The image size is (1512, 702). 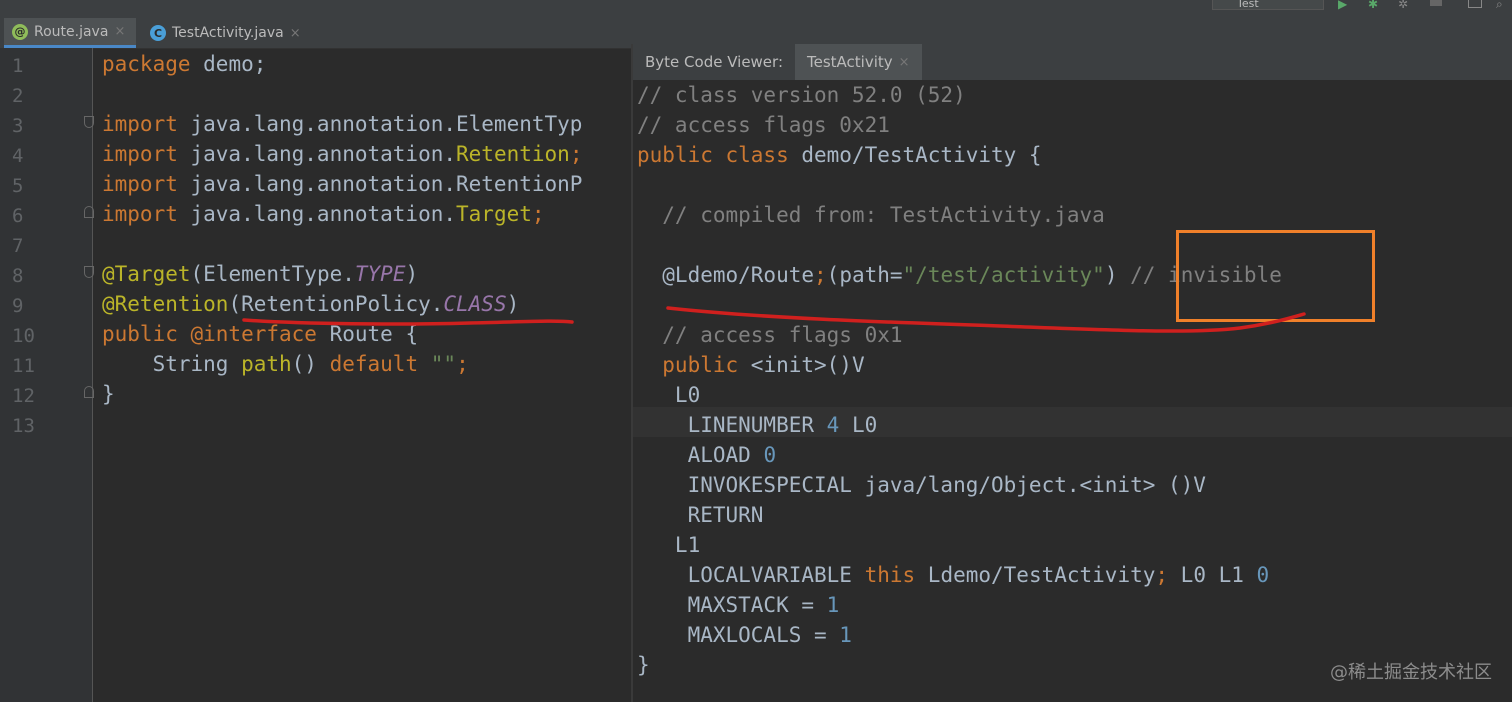 I want to click on code-line: import java.lang.annotation.Retention;, so click(x=342, y=154).